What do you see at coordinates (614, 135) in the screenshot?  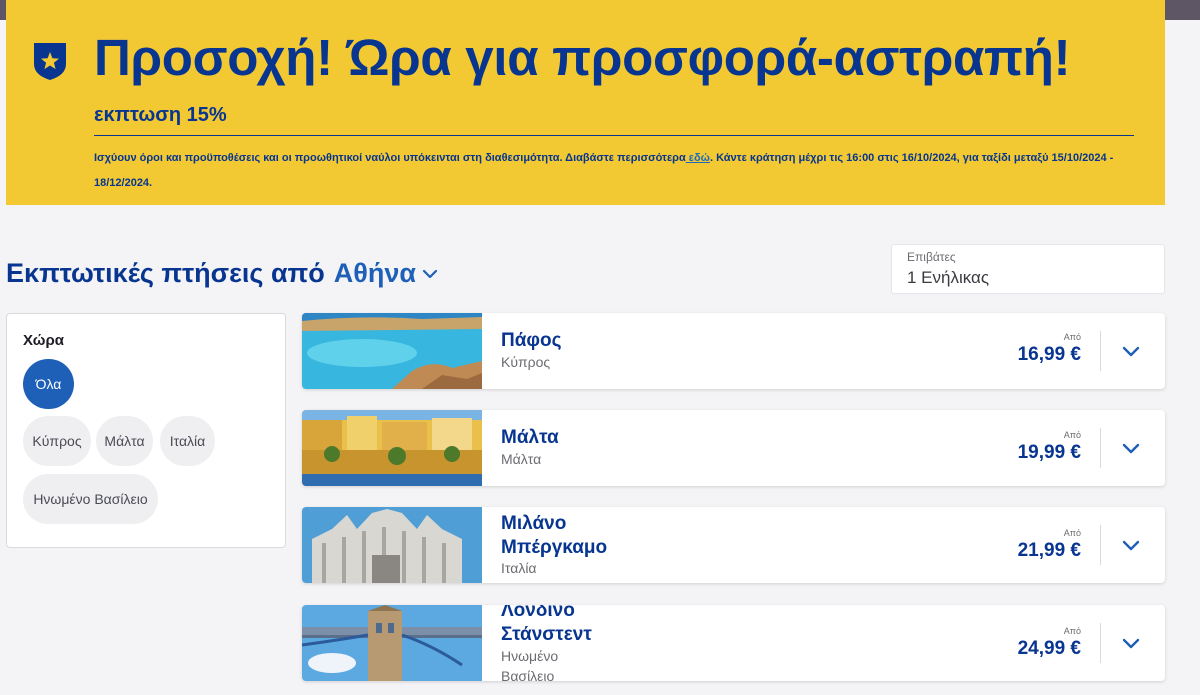 I see `promo-divider` at bounding box center [614, 135].